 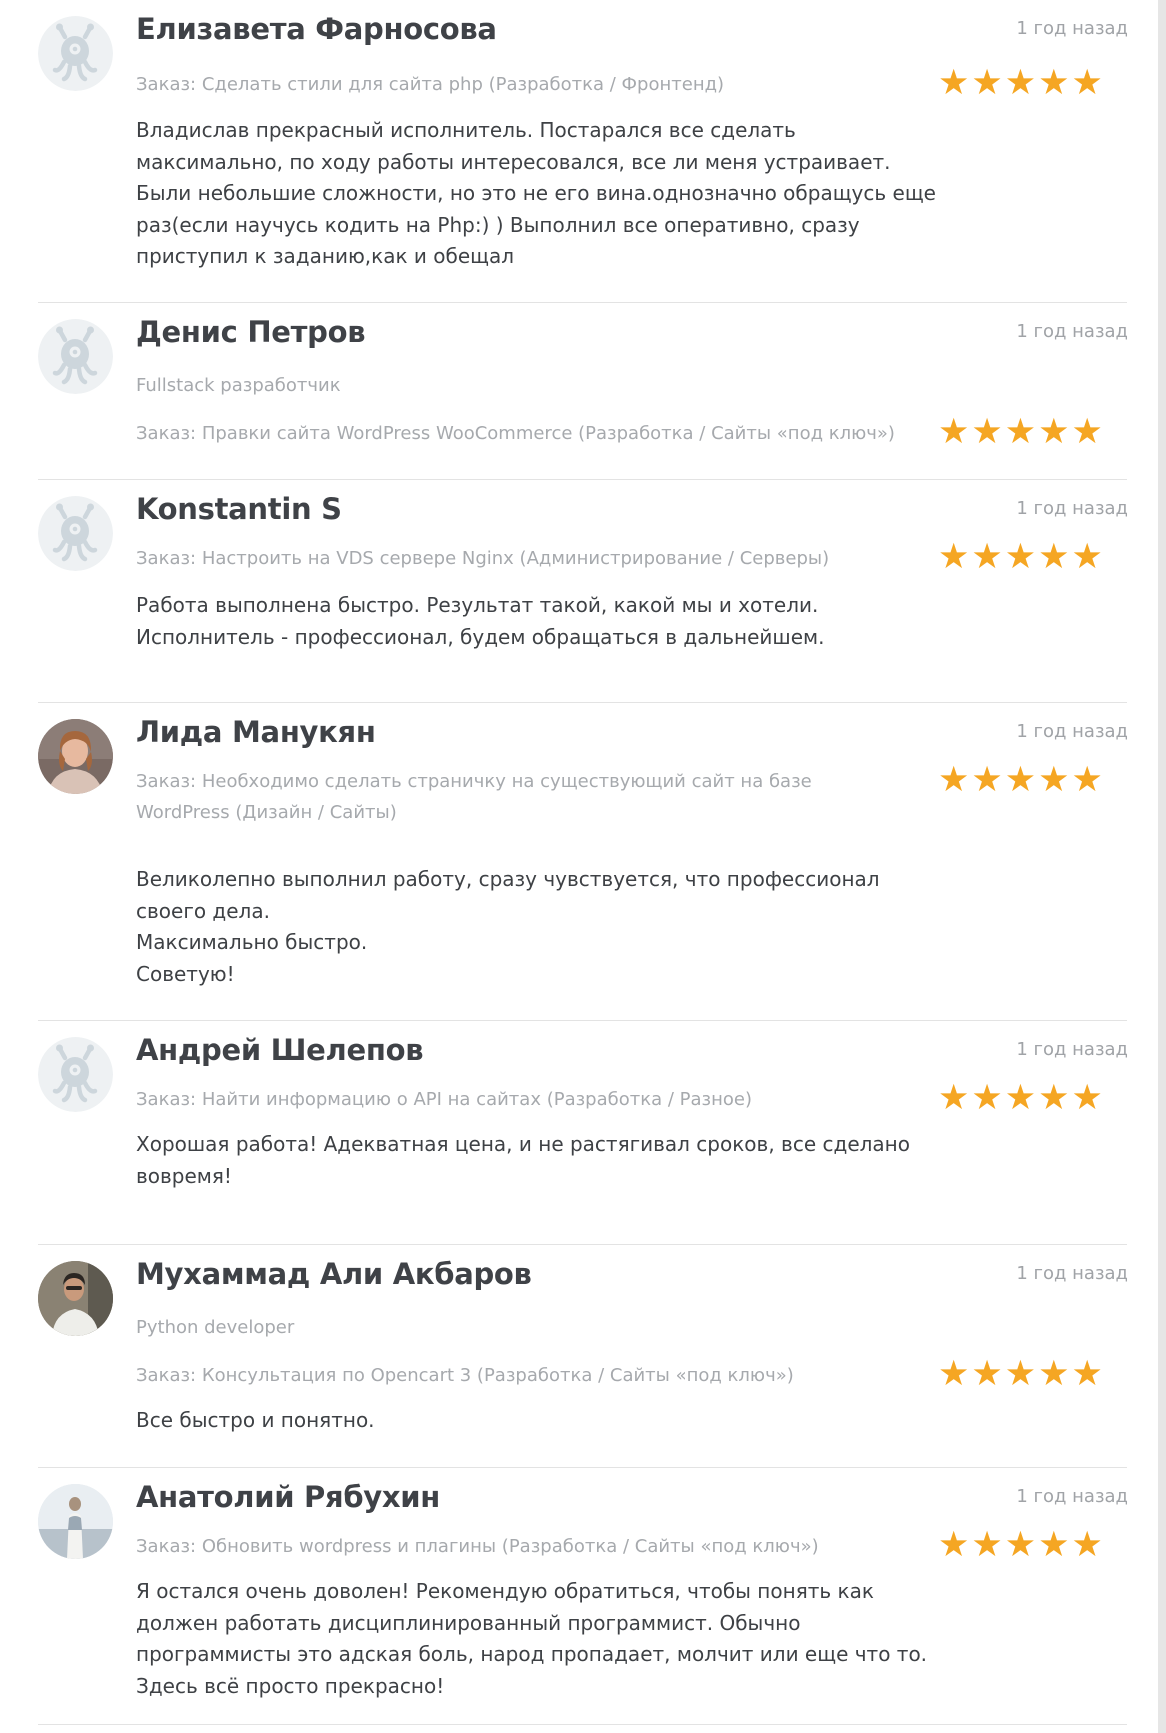 What do you see at coordinates (215, 1327) in the screenshot?
I see `reviewer-title: Python developer` at bounding box center [215, 1327].